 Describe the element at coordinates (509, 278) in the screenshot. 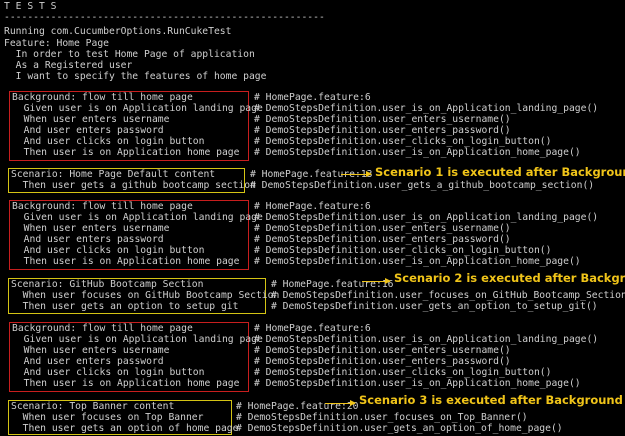

I see `scenario-callout: Scenario 2 is executed after Background` at that location.